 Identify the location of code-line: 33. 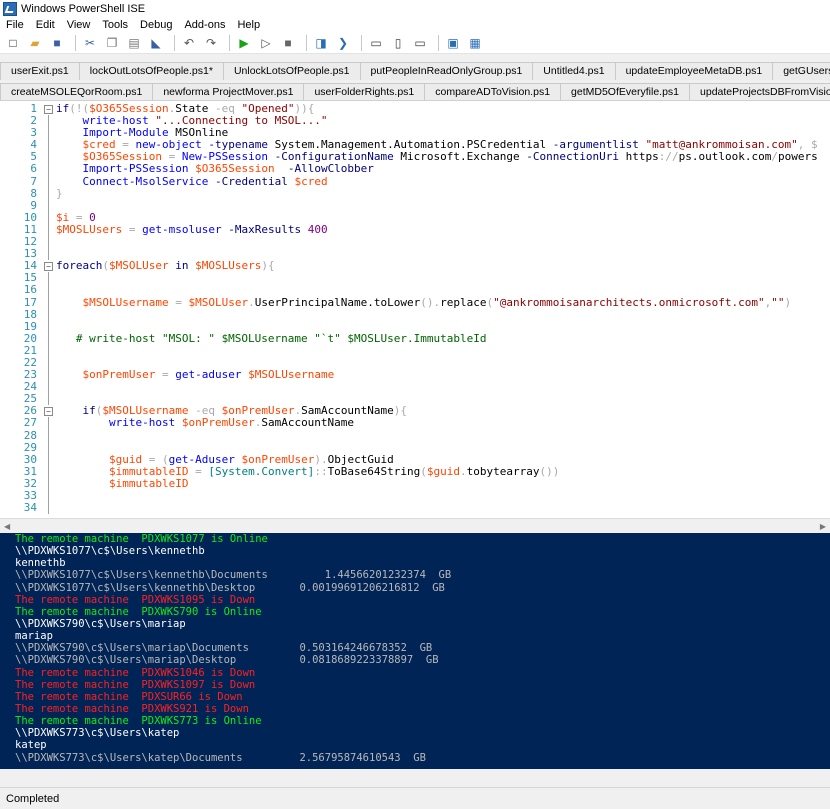
(415, 496).